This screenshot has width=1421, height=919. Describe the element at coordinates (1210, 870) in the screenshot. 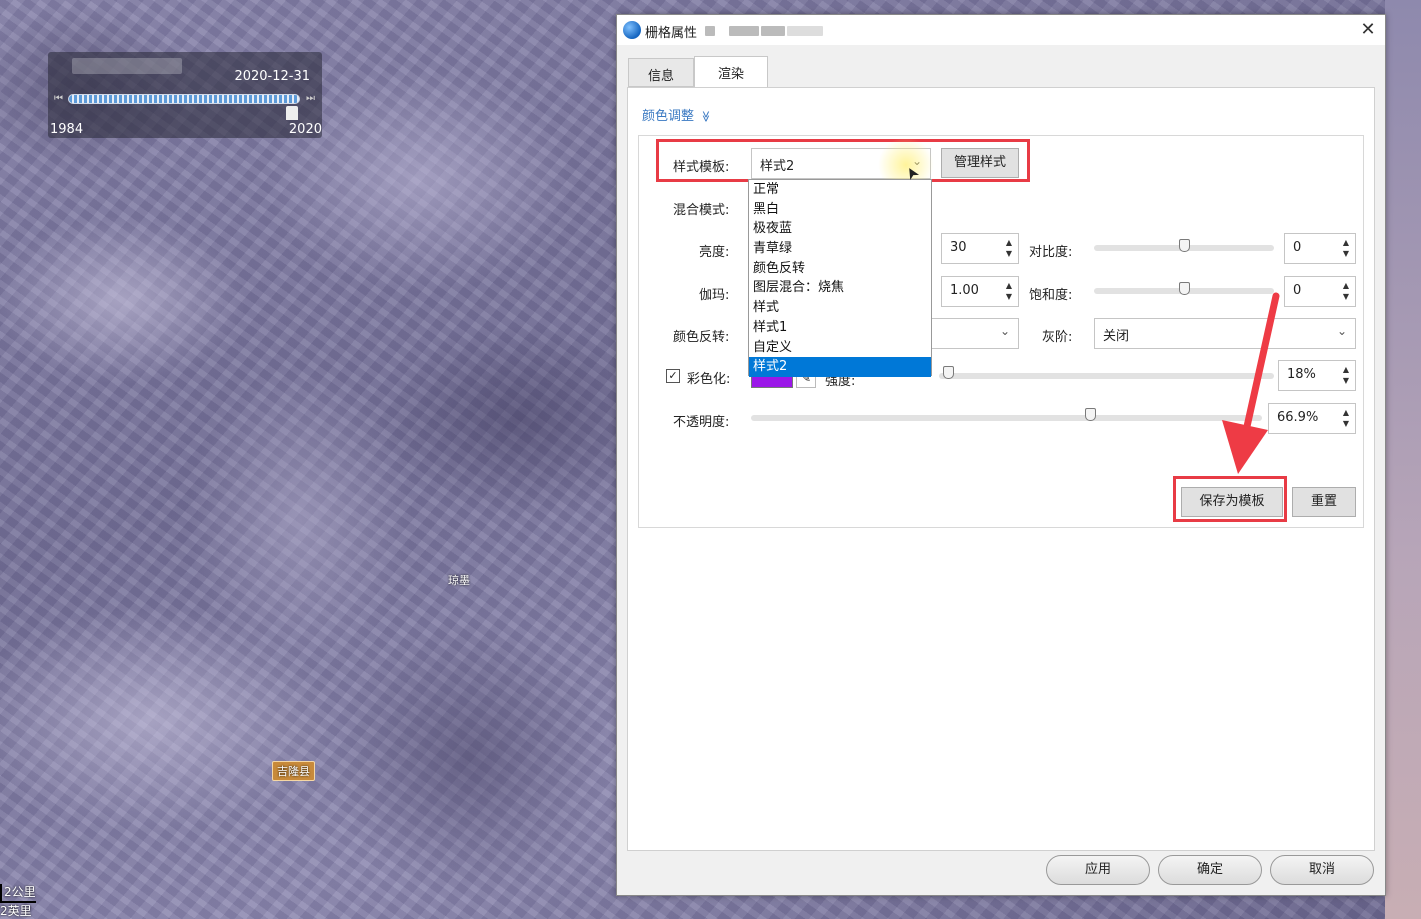

I see `ok-button: 确定` at that location.